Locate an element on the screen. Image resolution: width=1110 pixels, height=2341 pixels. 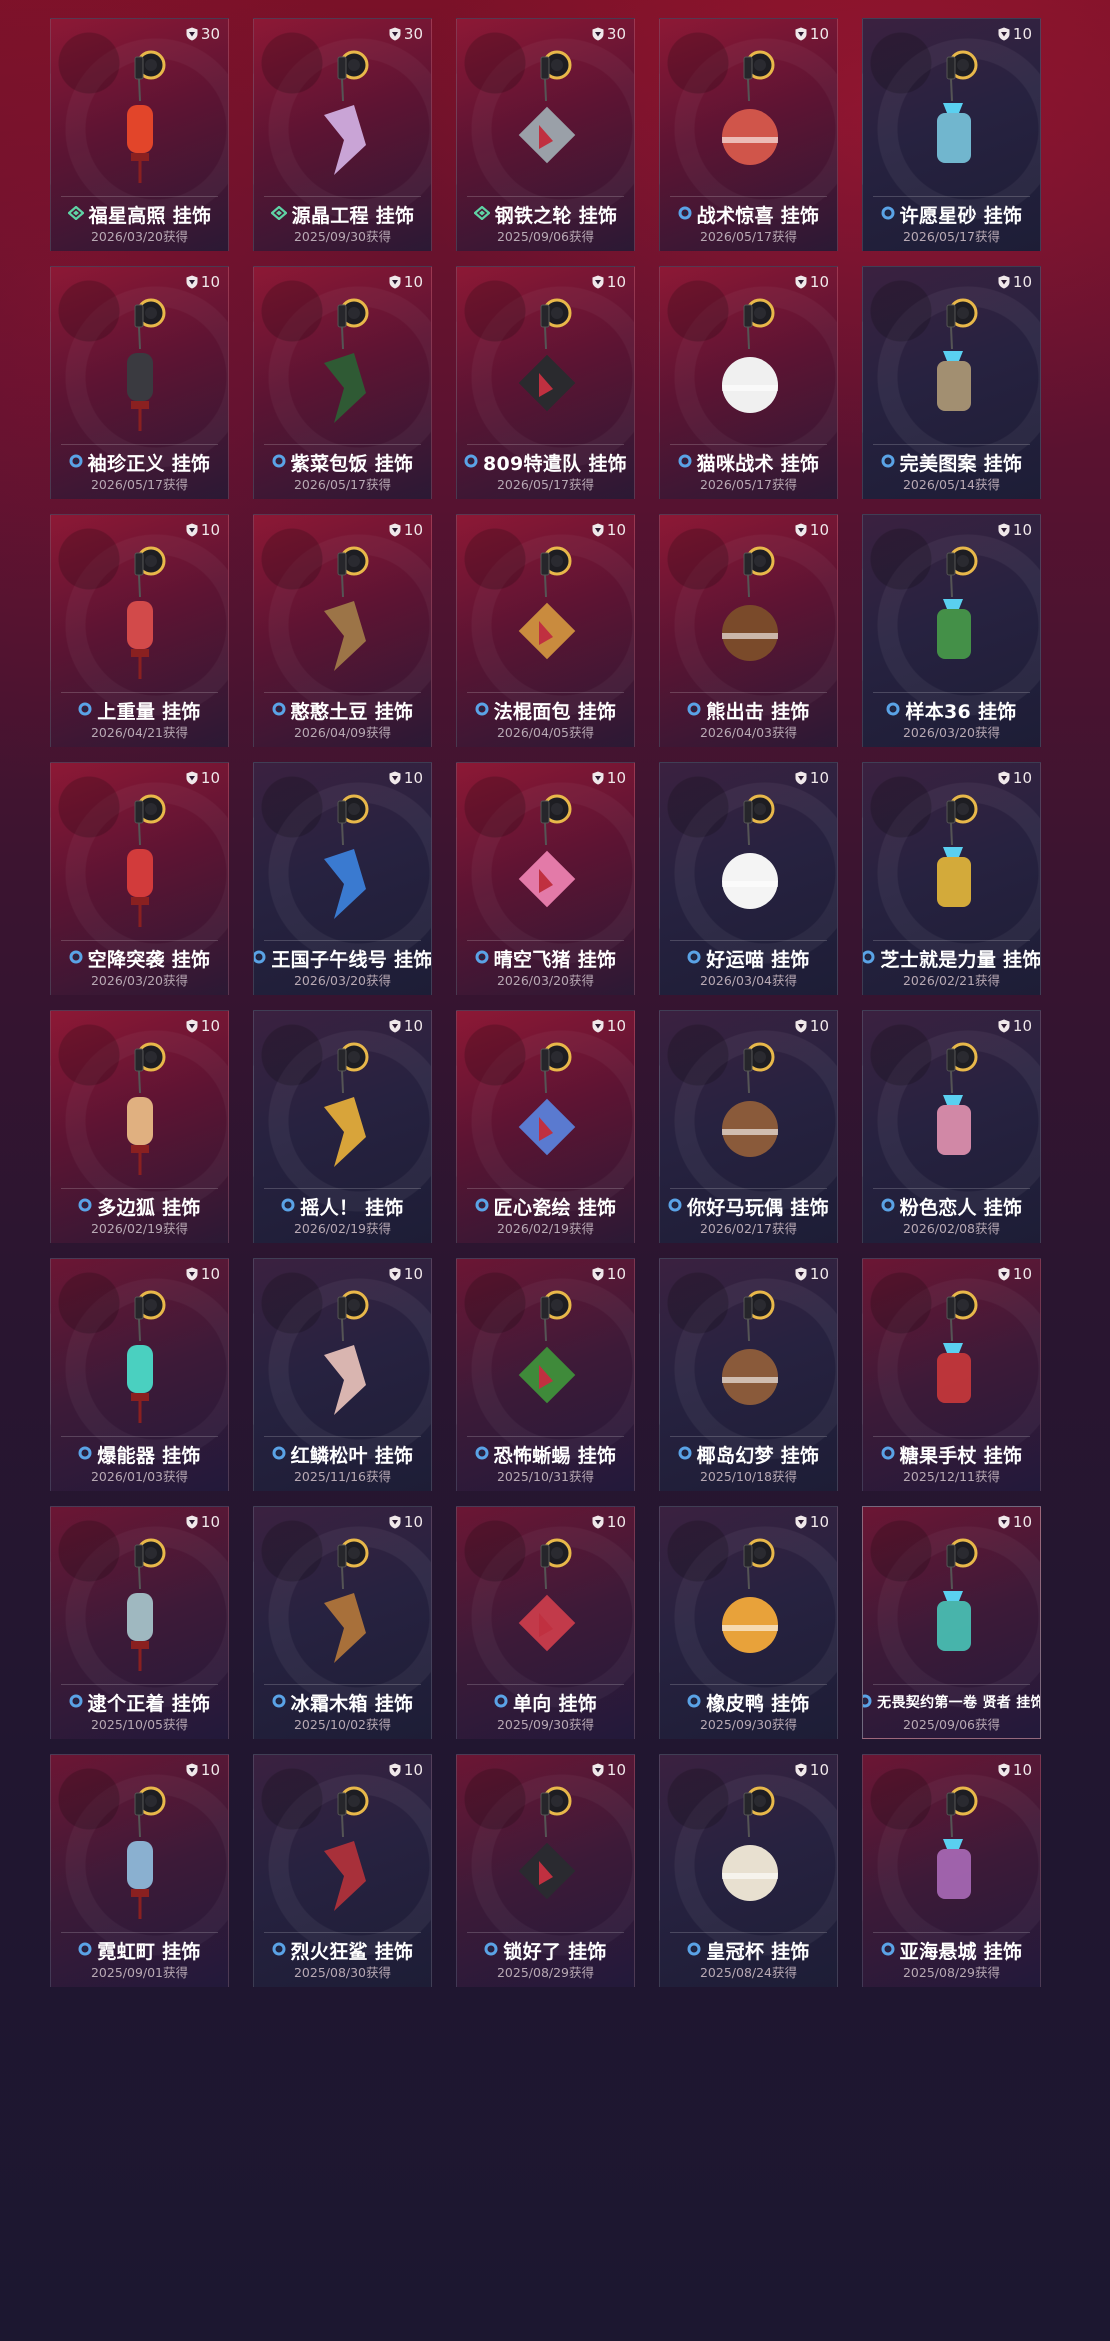
charm-name: 战术惊喜 挂饰 is located at coordinates (758, 215).